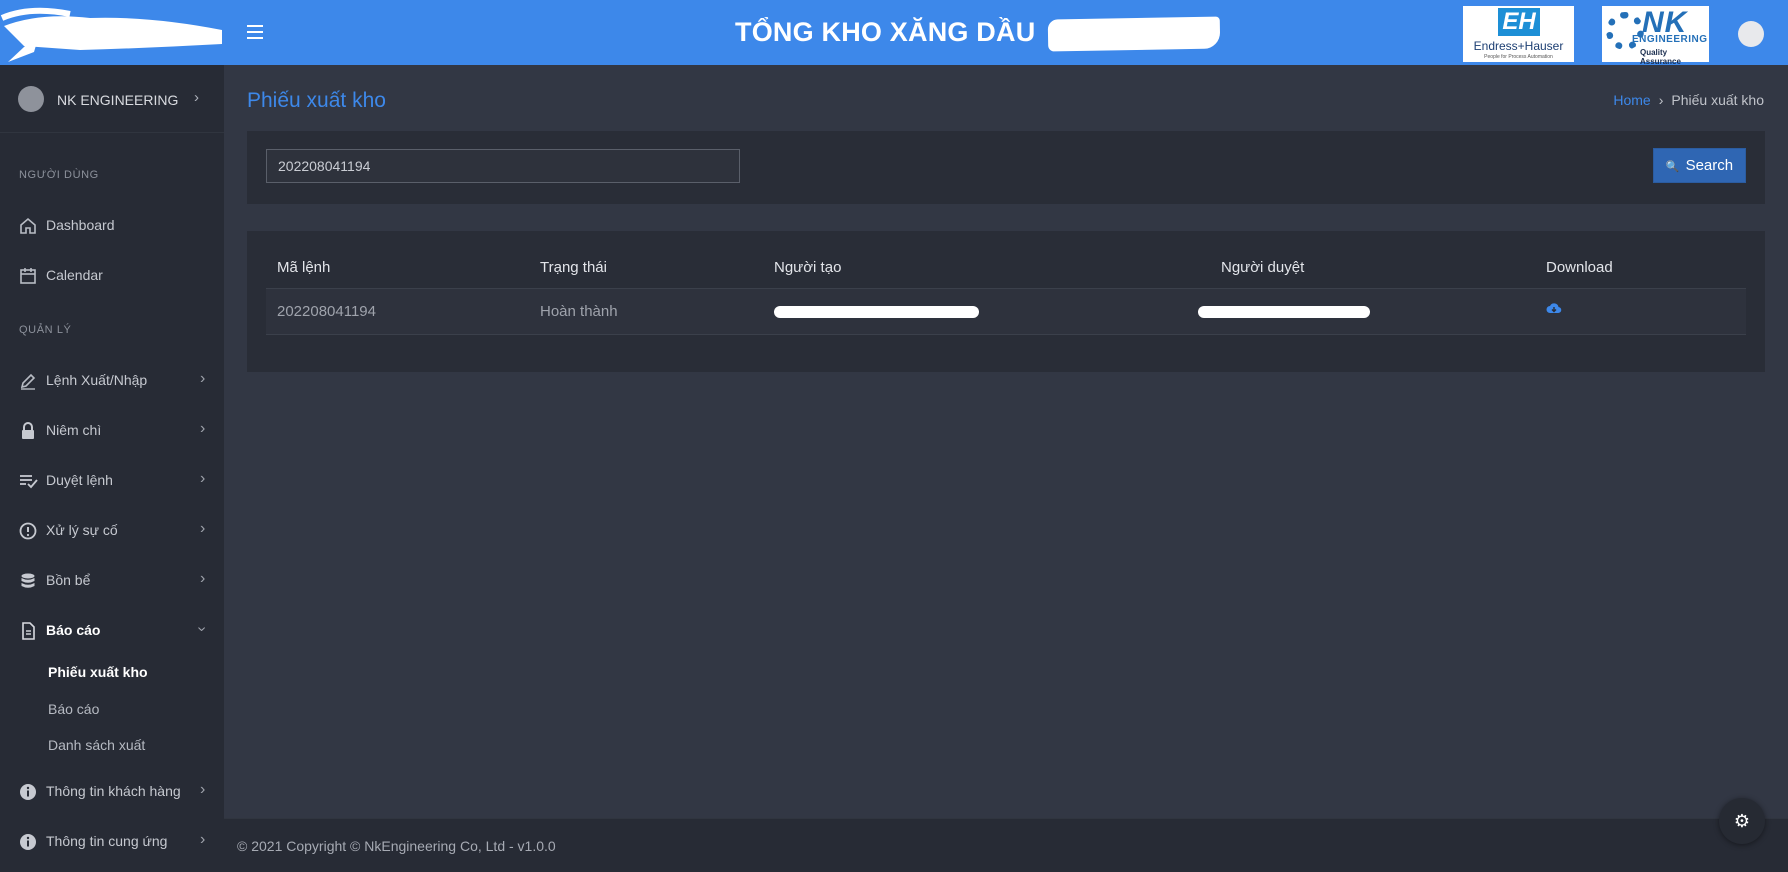  What do you see at coordinates (1134, 34) in the screenshot?
I see `title-redaction` at bounding box center [1134, 34].